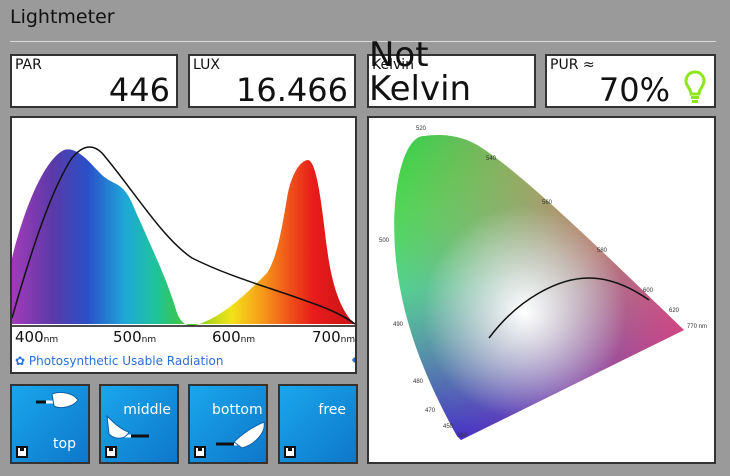 The width and height of the screenshot is (730, 476). I want to click on spectrum-legend: ✿ Photosynthetic Usable Radiation, so click(119, 361).